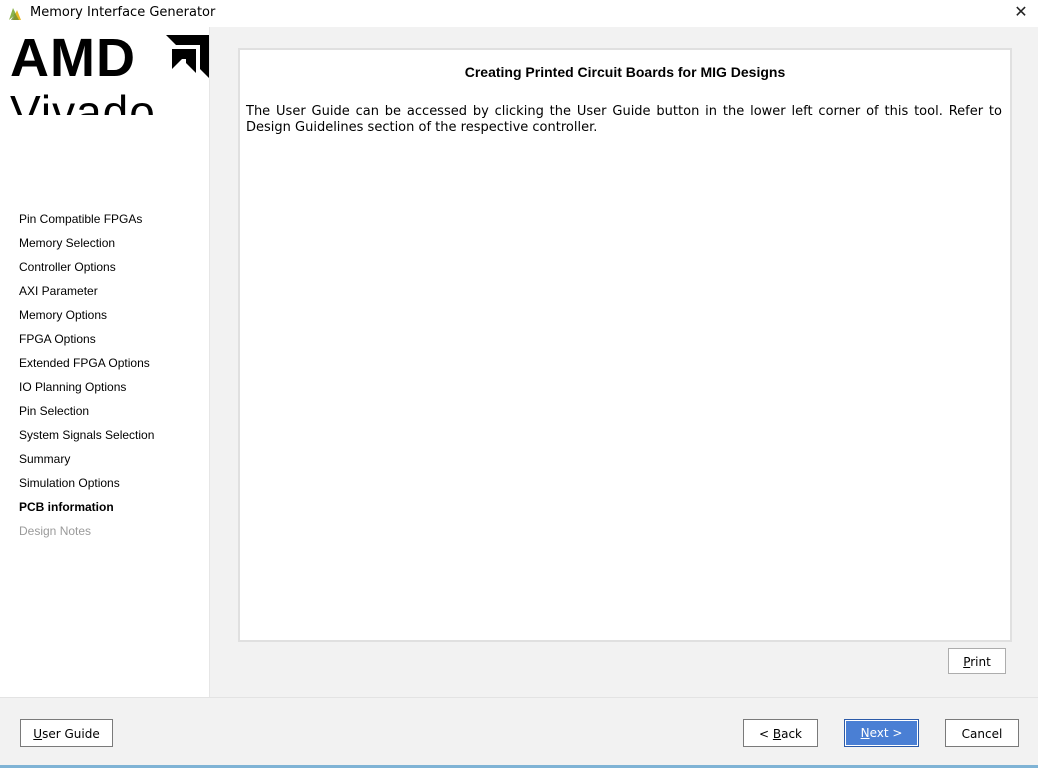  What do you see at coordinates (86, 367) in the screenshot?
I see `nav-item-extended-fpga-options: Extended FPGA Options` at bounding box center [86, 367].